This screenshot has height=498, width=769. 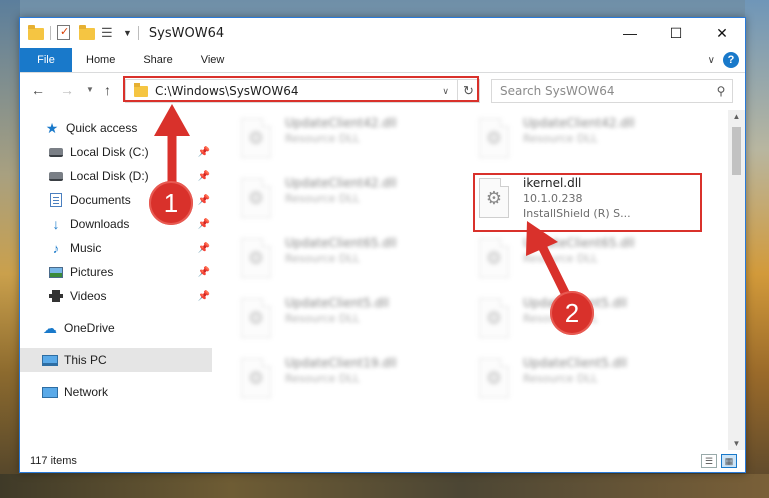 What do you see at coordinates (36, 33) in the screenshot?
I see `folder-icon` at bounding box center [36, 33].